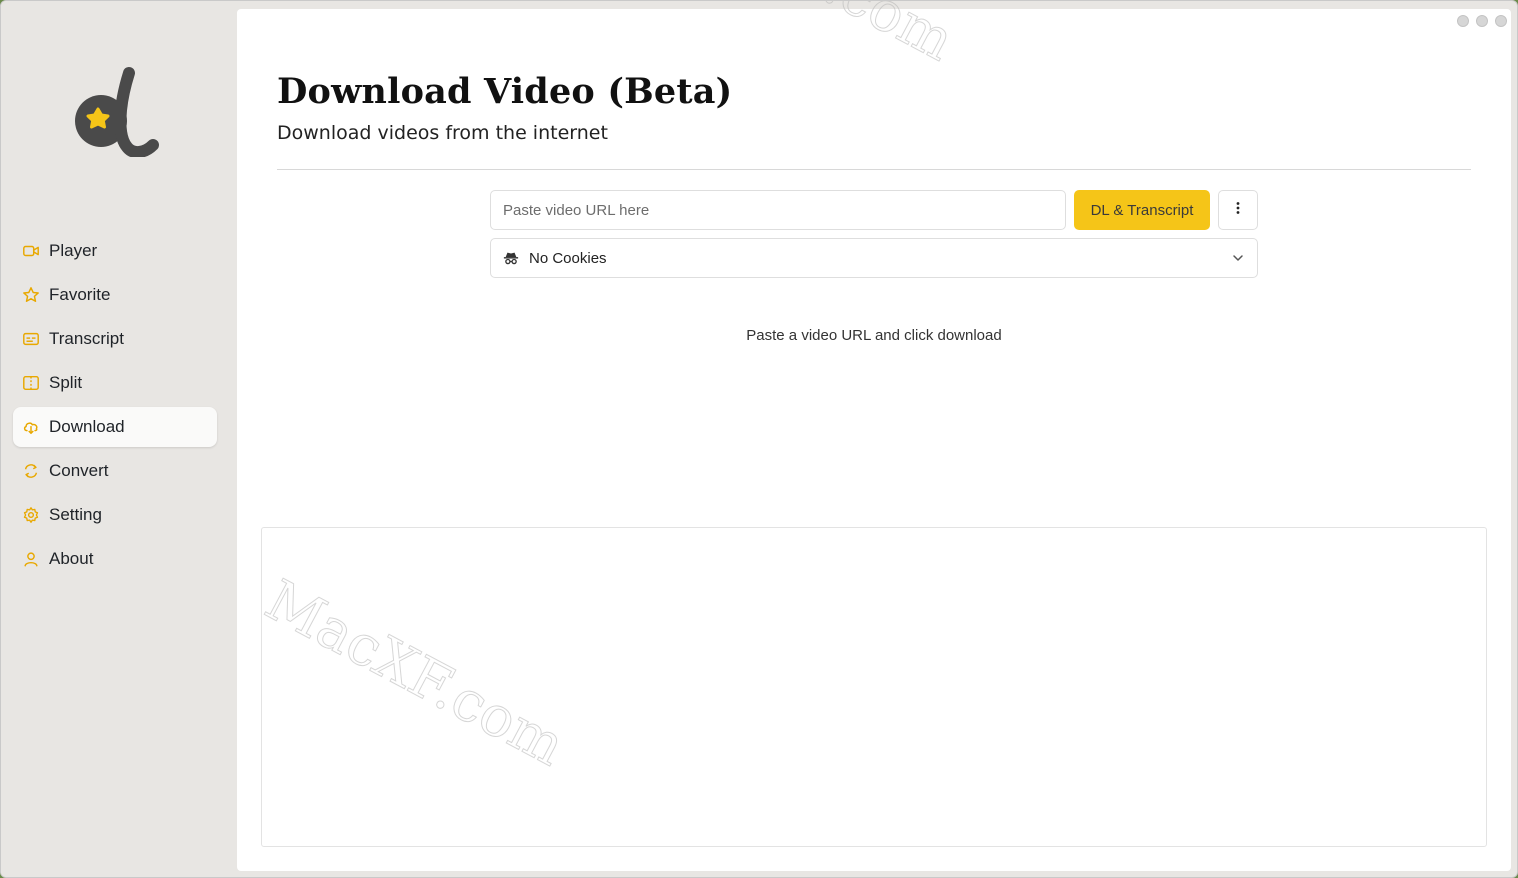  I want to click on sidebar-item-download: Download, so click(115, 427).